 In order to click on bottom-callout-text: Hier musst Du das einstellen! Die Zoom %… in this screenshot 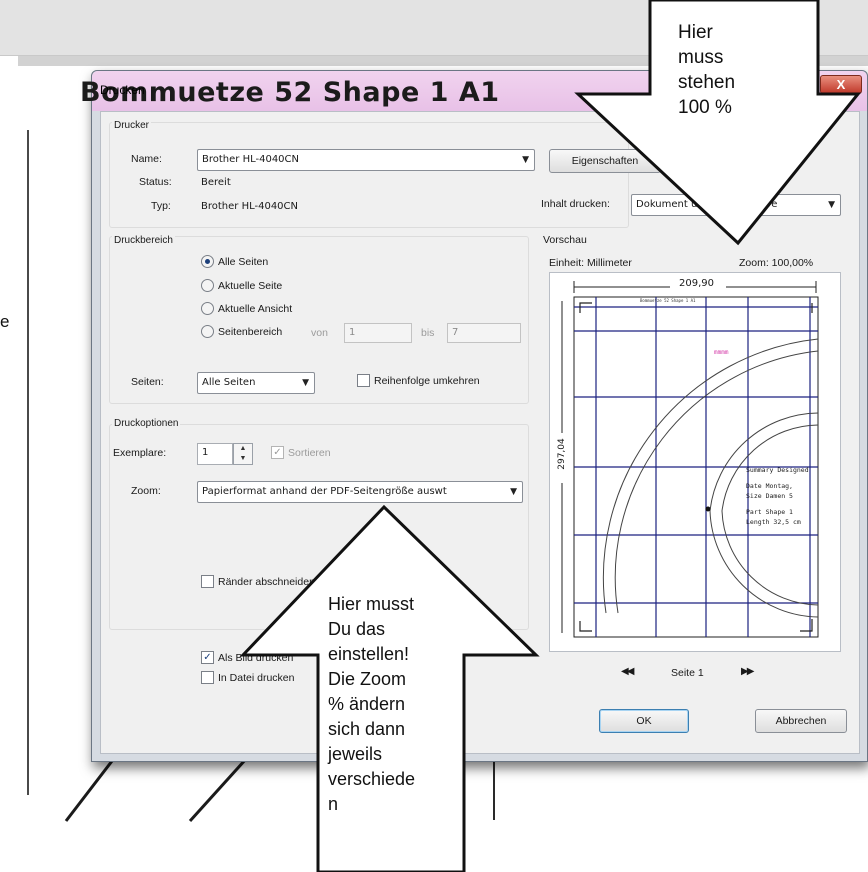, I will do `click(371, 704)`.